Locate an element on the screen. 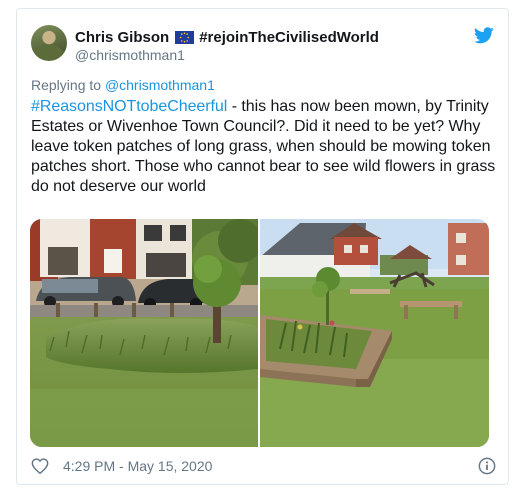  twitter-bird-icon is located at coordinates (484, 35).